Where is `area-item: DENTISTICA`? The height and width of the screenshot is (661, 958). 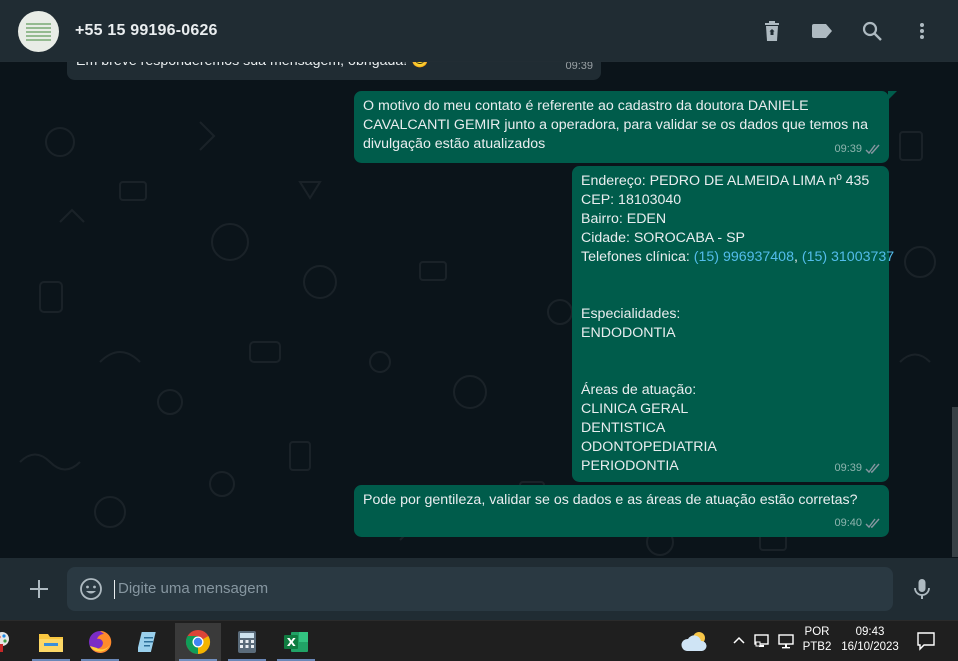 area-item: DENTISTICA is located at coordinates (623, 428).